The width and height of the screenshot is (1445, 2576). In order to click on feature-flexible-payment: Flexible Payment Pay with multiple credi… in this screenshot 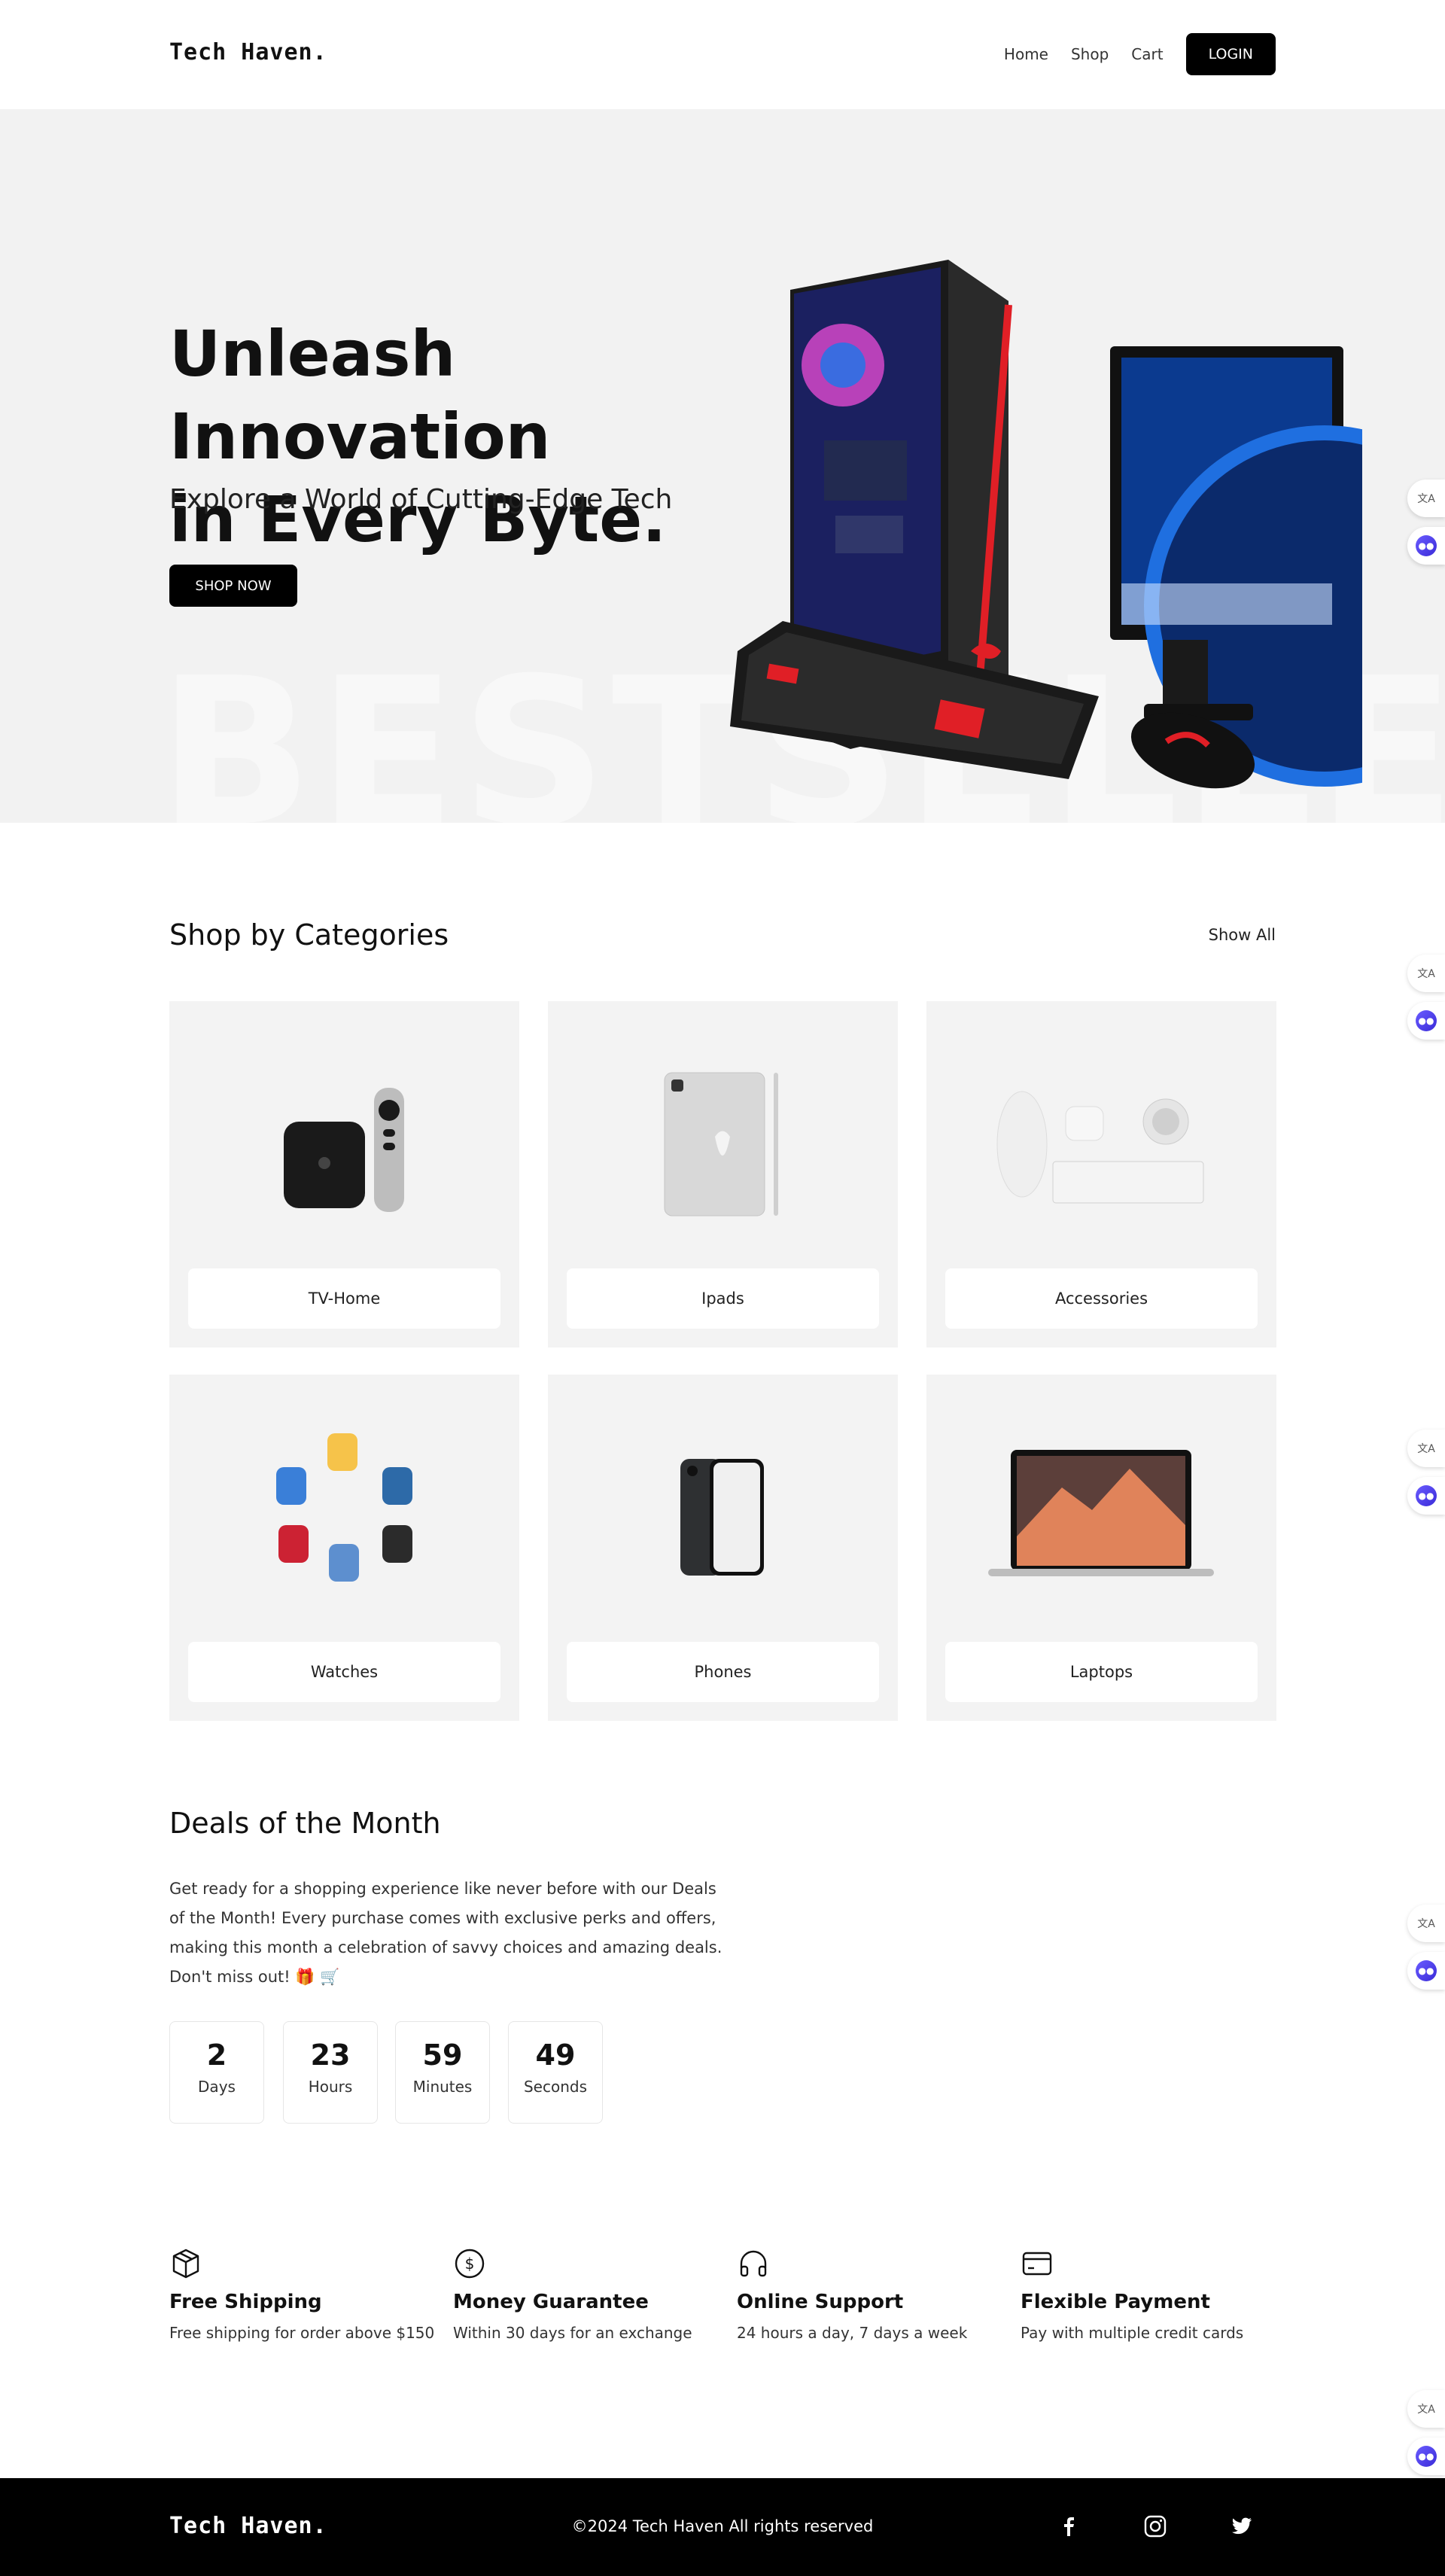, I will do `click(1156, 2297)`.